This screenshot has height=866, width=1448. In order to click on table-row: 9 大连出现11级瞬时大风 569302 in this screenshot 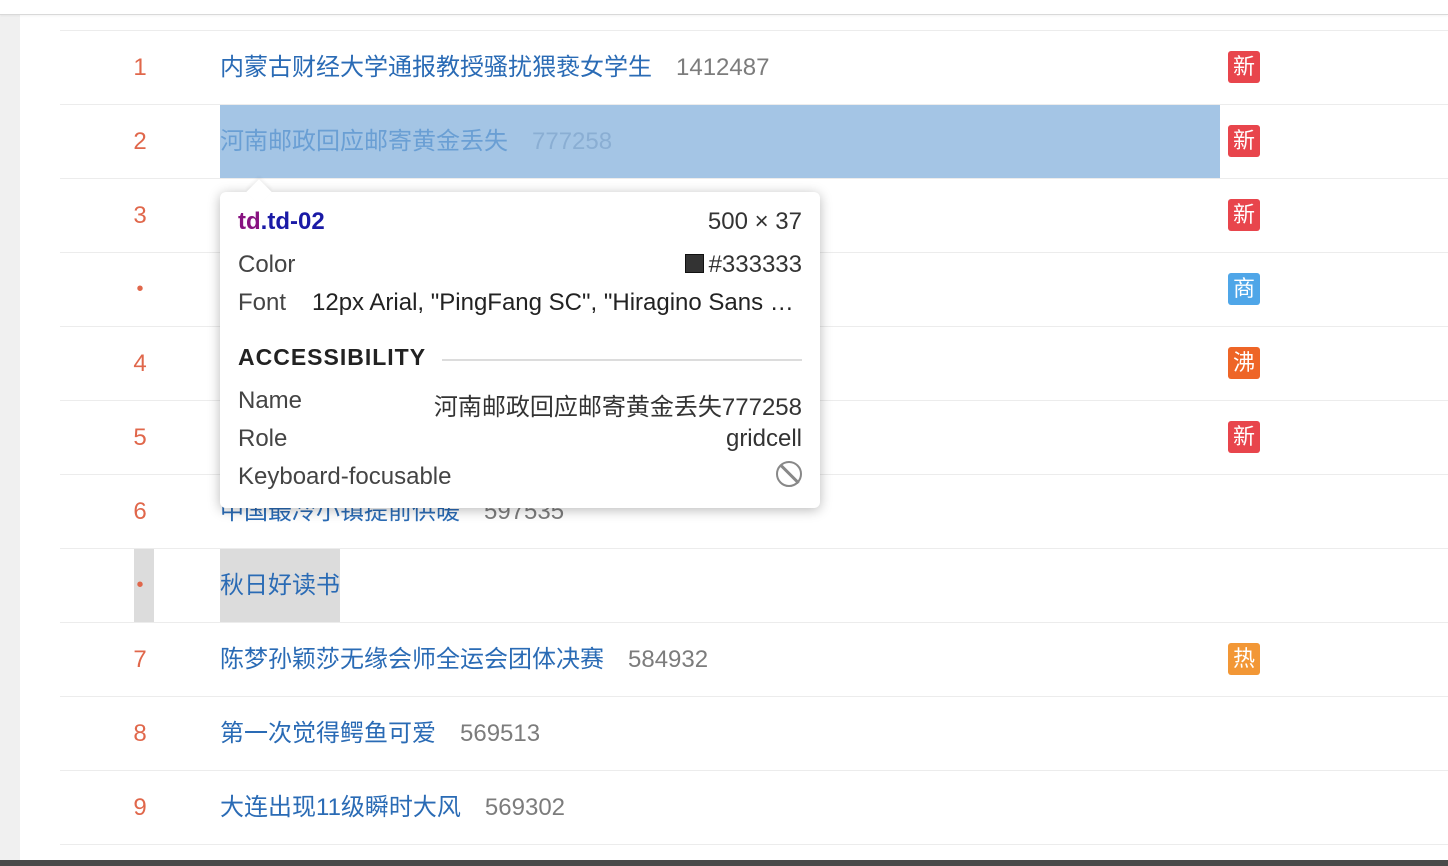, I will do `click(754, 808)`.